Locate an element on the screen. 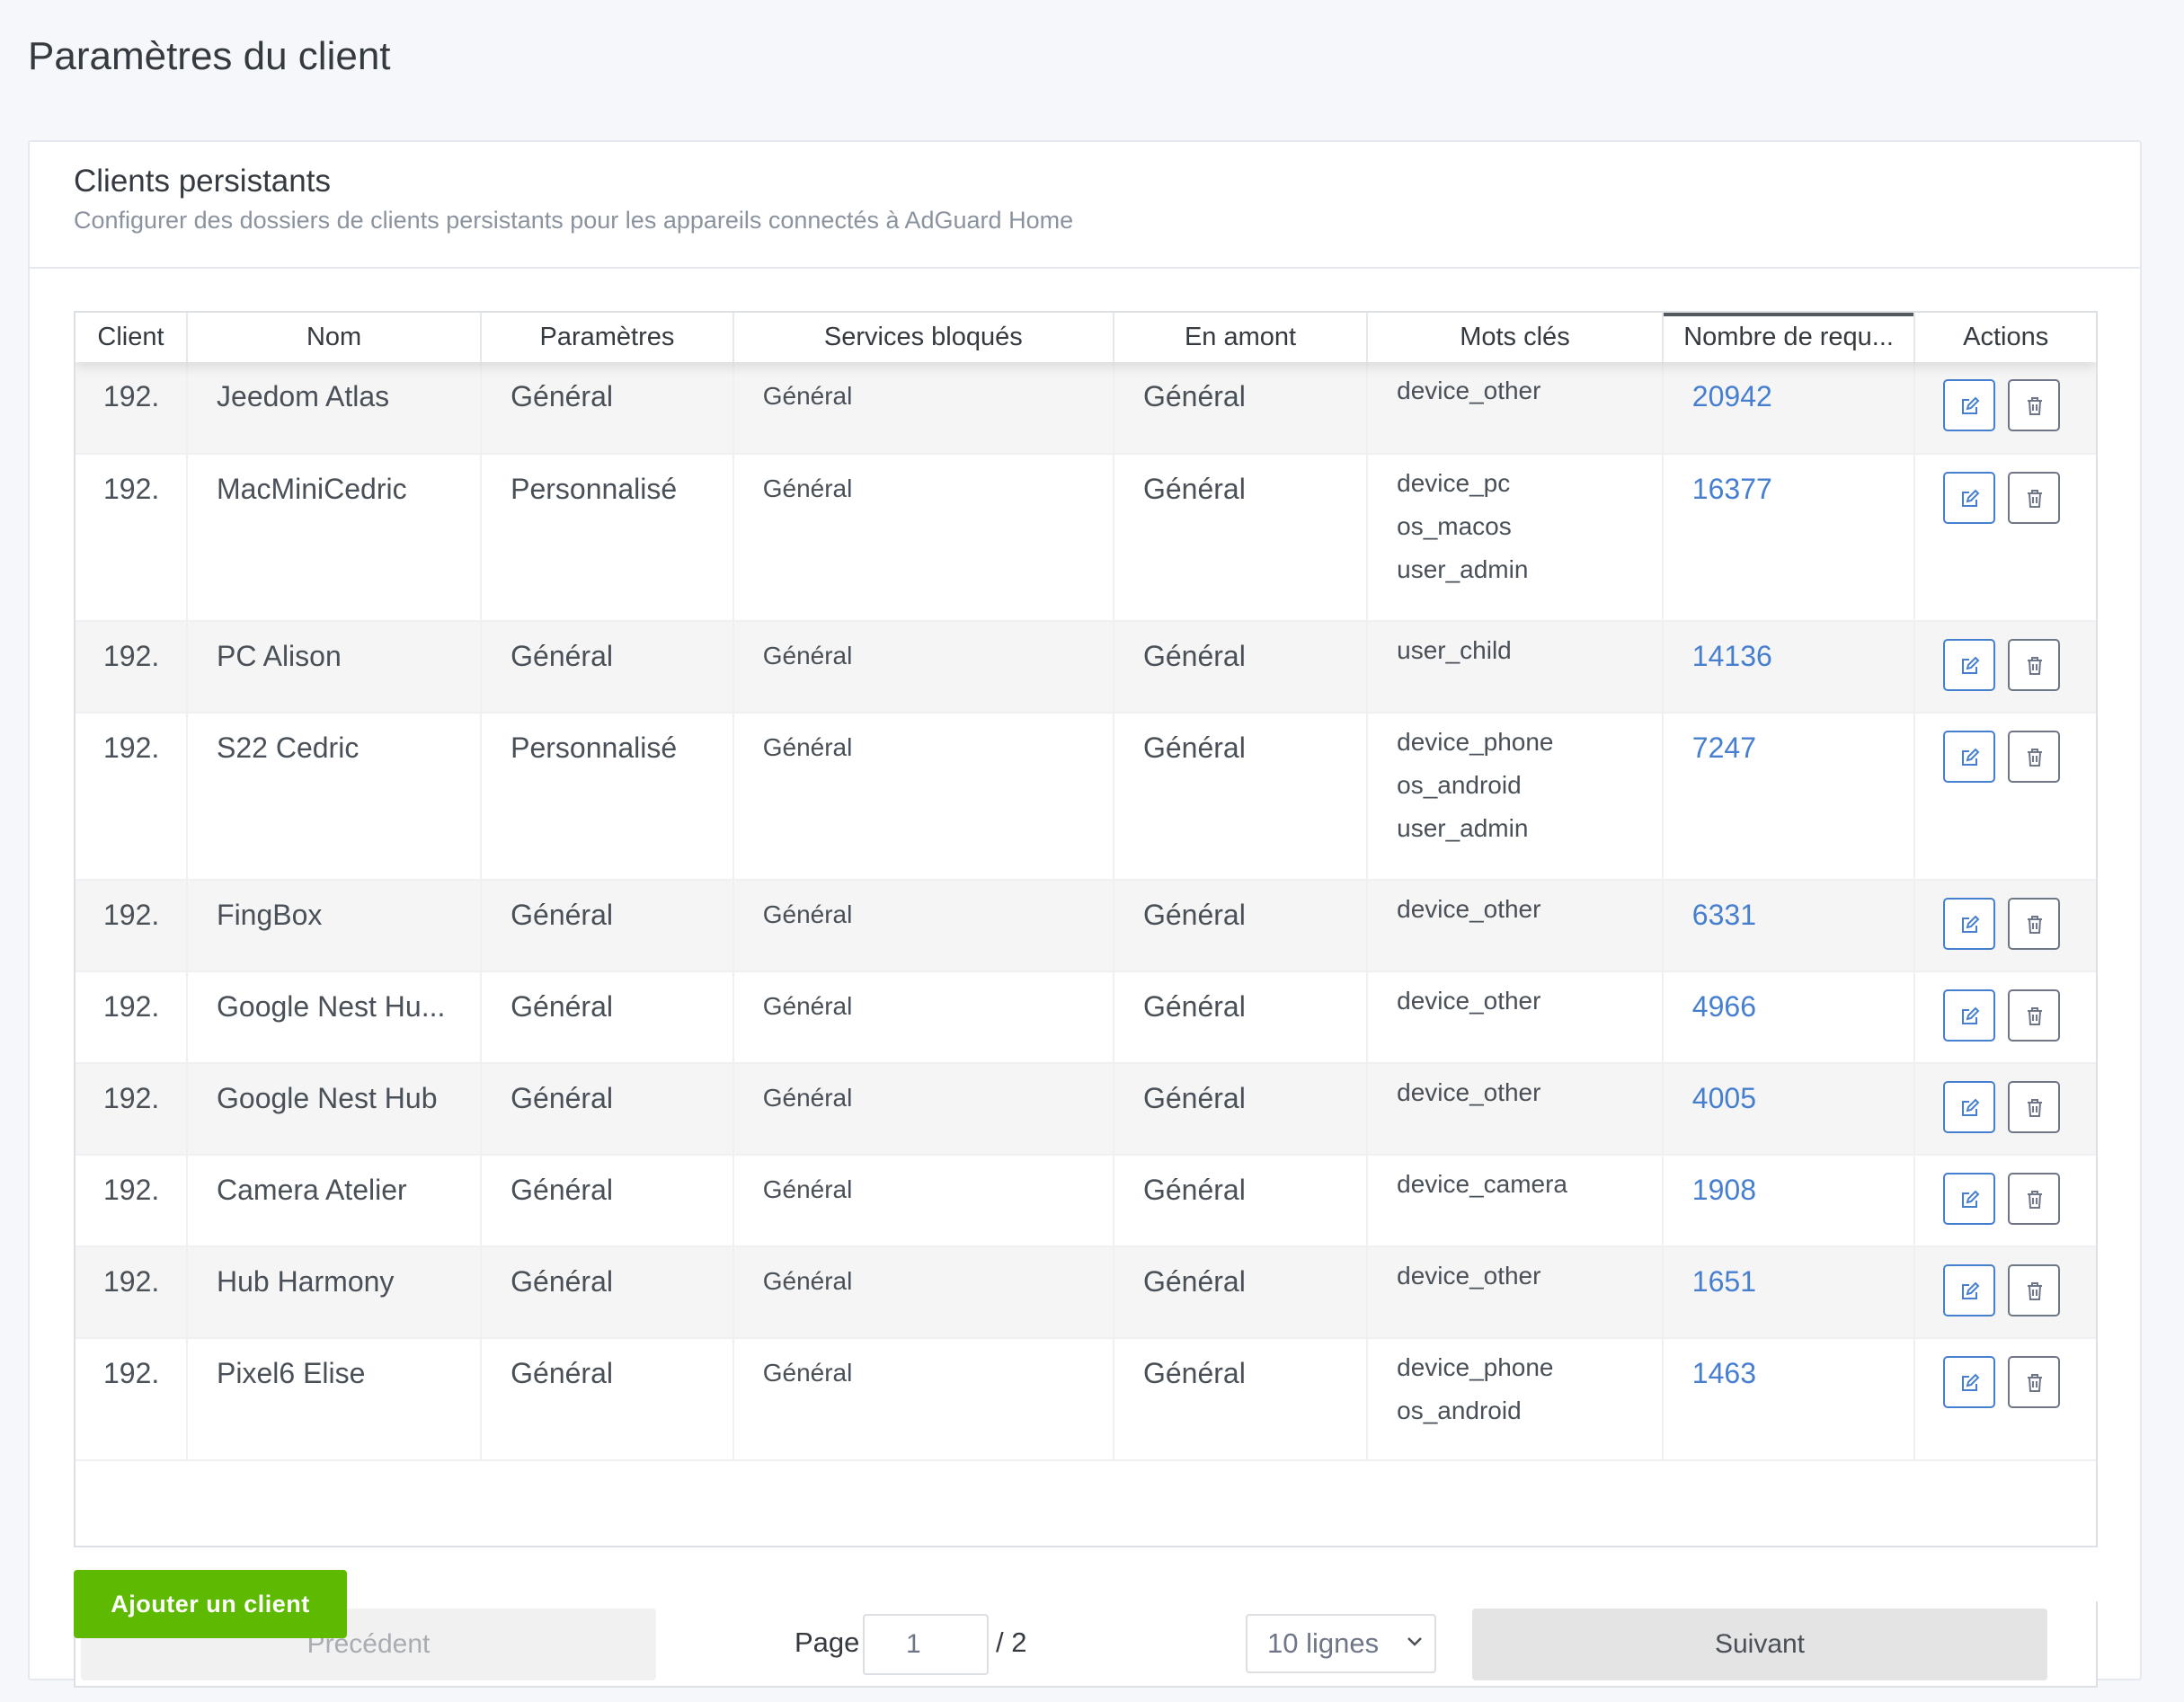 The width and height of the screenshot is (2184, 1702). add-client-button: Ajouter un client is located at coordinates (211, 1604).